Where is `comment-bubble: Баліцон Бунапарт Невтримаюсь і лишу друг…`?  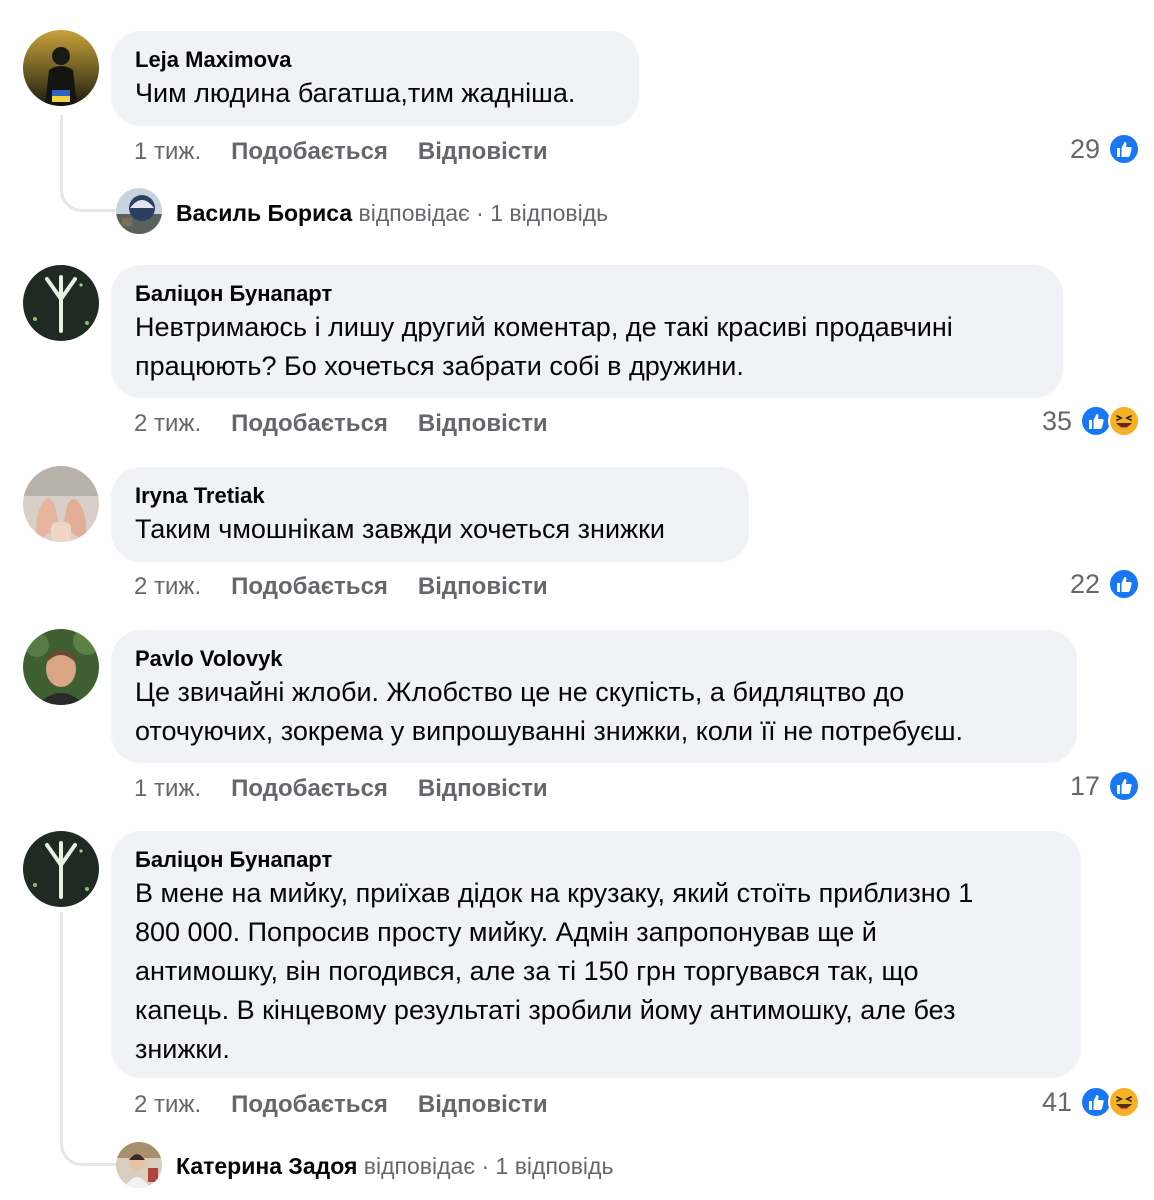
comment-bubble: Баліцон Бунапарт Невтримаюсь і лишу друг… is located at coordinates (587, 331).